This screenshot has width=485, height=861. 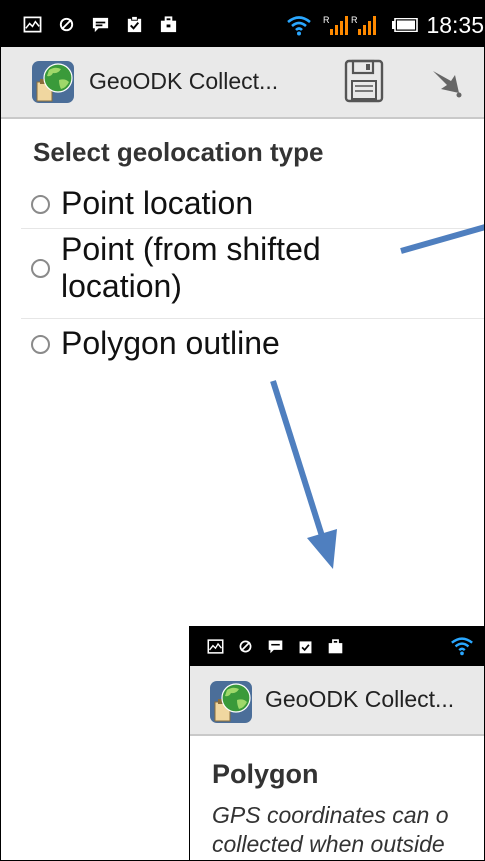 I want to click on save-icon, so click(x=364, y=81).